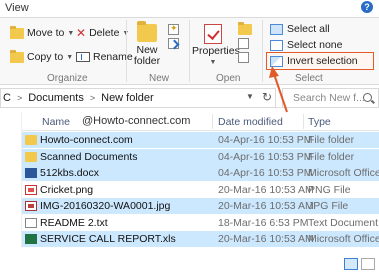  What do you see at coordinates (173, 36) in the screenshot?
I see `new-item-stack` at bounding box center [173, 36].